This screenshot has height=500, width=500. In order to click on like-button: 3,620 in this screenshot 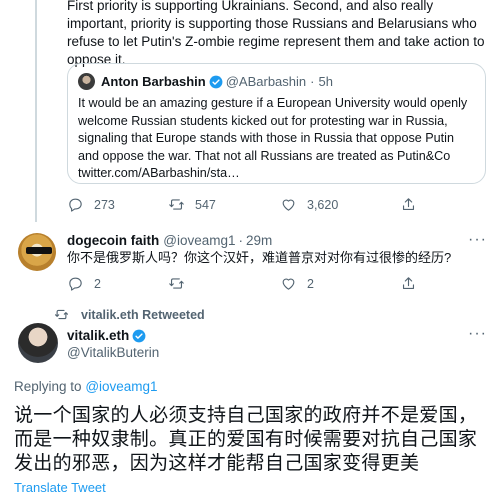, I will do `click(340, 204)`.